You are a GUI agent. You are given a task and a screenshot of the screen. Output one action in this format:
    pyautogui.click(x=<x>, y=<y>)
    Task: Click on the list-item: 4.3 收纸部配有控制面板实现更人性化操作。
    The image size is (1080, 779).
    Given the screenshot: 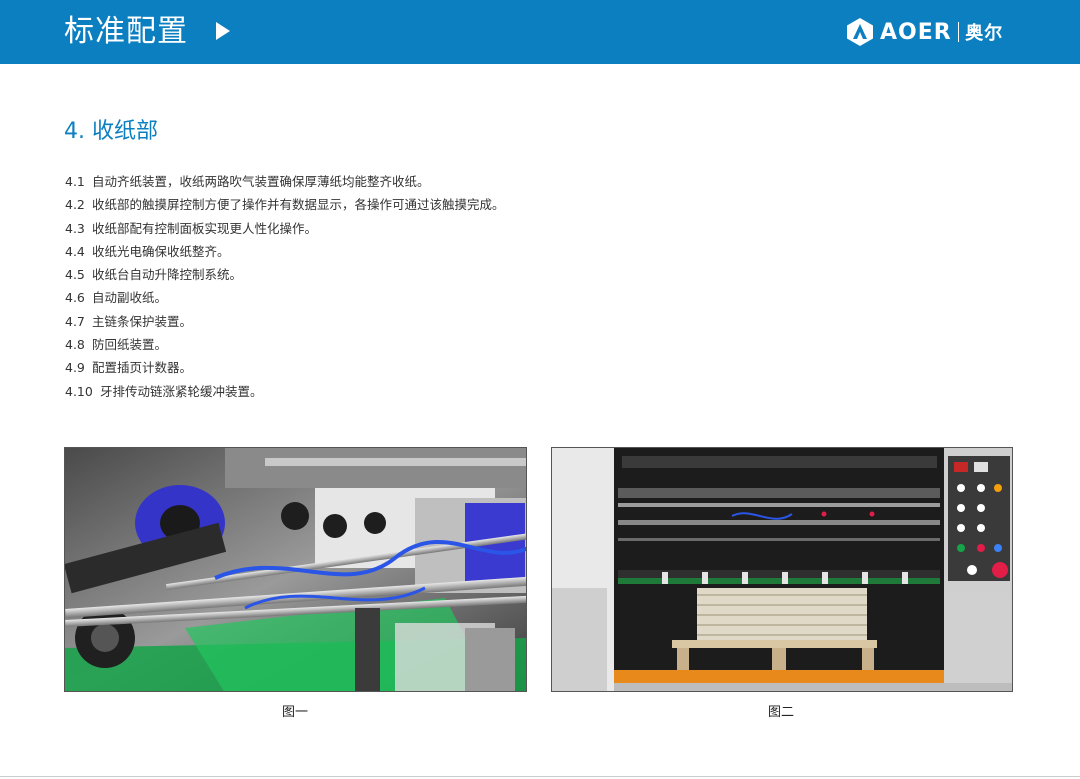 What is the action you would take?
    pyautogui.click(x=285, y=228)
    